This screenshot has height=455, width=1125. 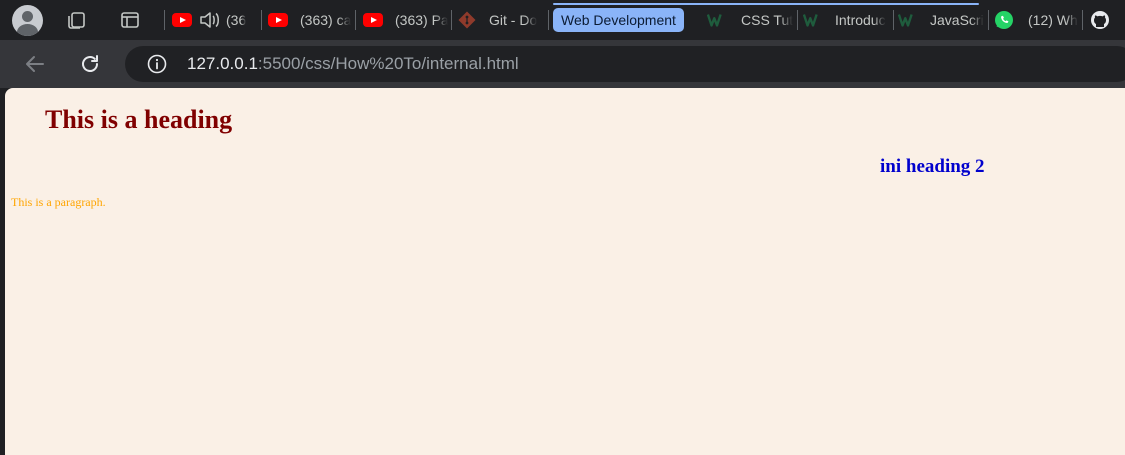 What do you see at coordinates (388, 63) in the screenshot?
I see `url-path: :5500/css/How%20To/internal.html` at bounding box center [388, 63].